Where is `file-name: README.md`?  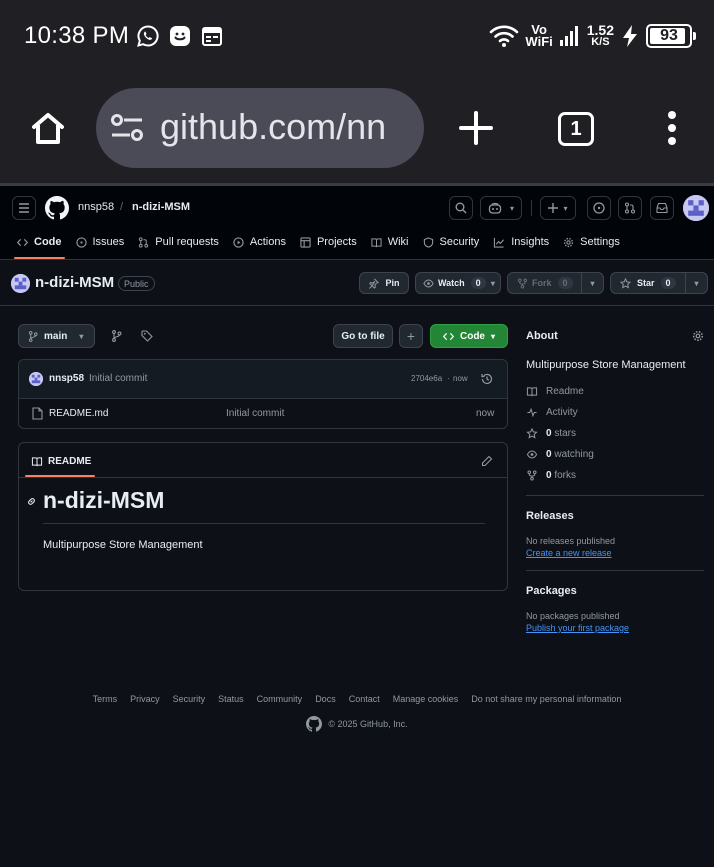
file-name: README.md is located at coordinates (78, 413).